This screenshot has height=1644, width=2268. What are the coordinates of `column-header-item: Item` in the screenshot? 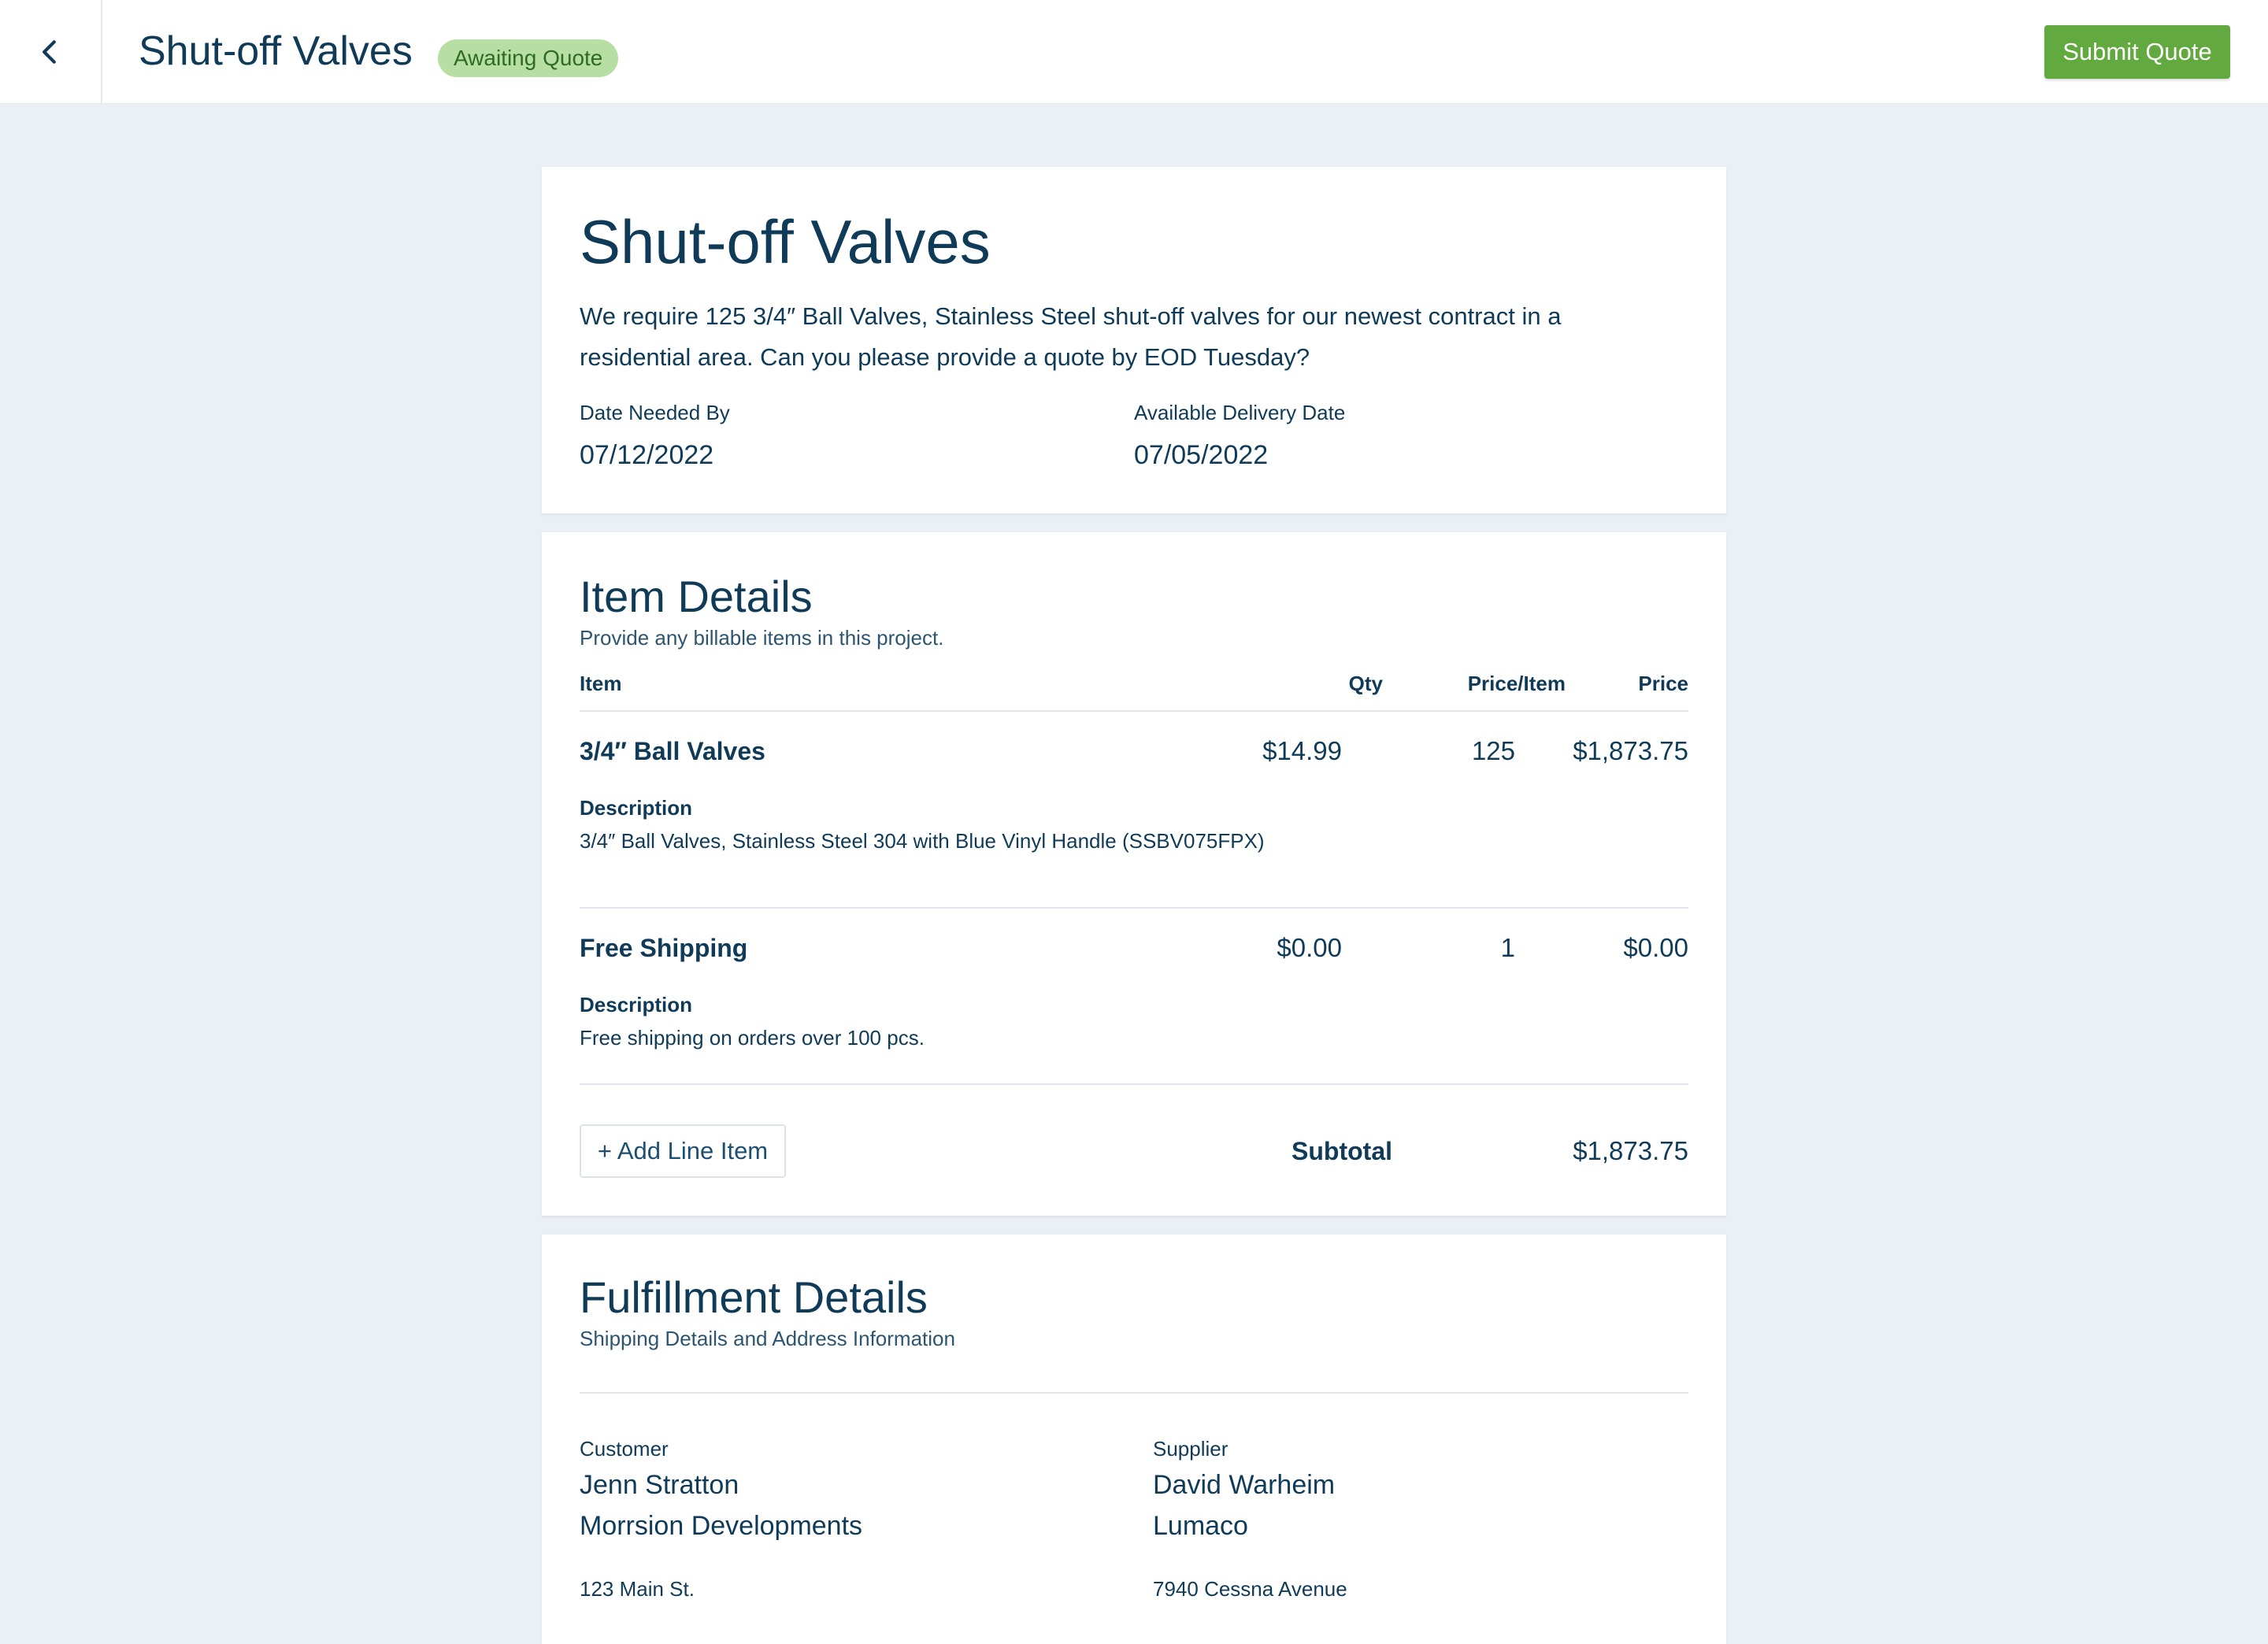 It's located at (601, 683).